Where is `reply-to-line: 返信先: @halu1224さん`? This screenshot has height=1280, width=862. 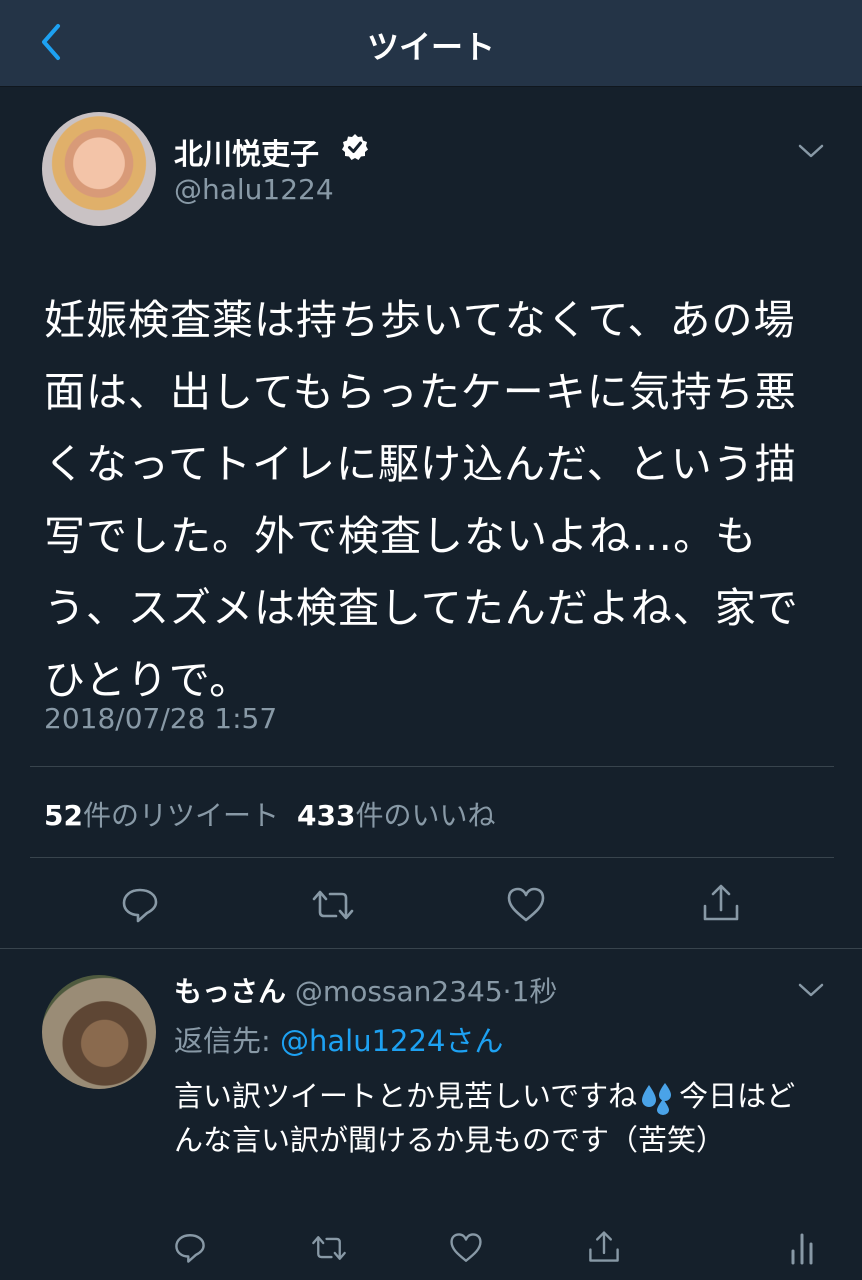 reply-to-line: 返信先: @halu1224さん is located at coordinates (338, 1039).